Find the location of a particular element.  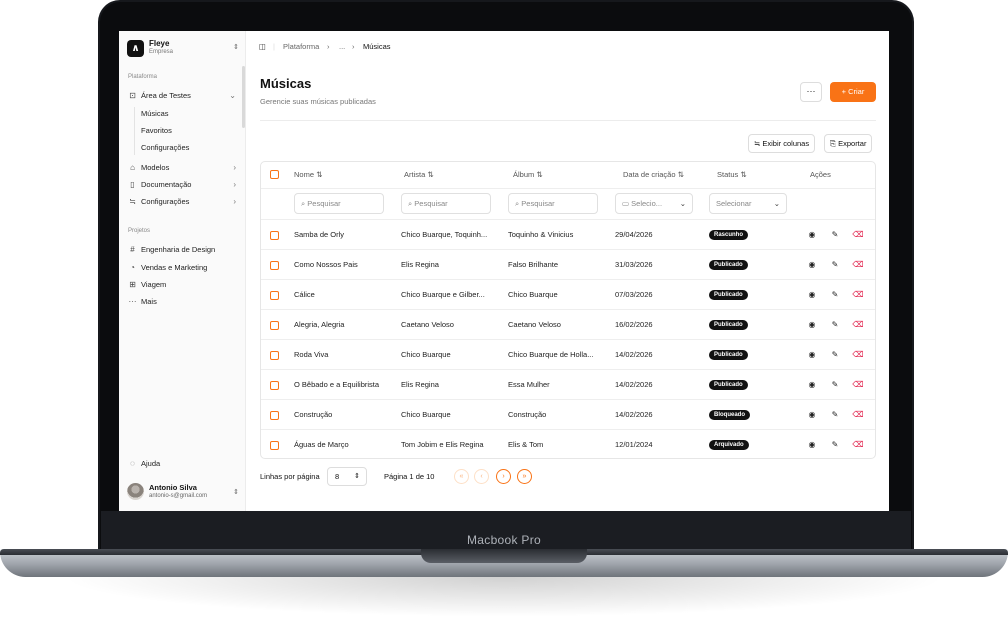

next-page-button: › is located at coordinates (503, 476).